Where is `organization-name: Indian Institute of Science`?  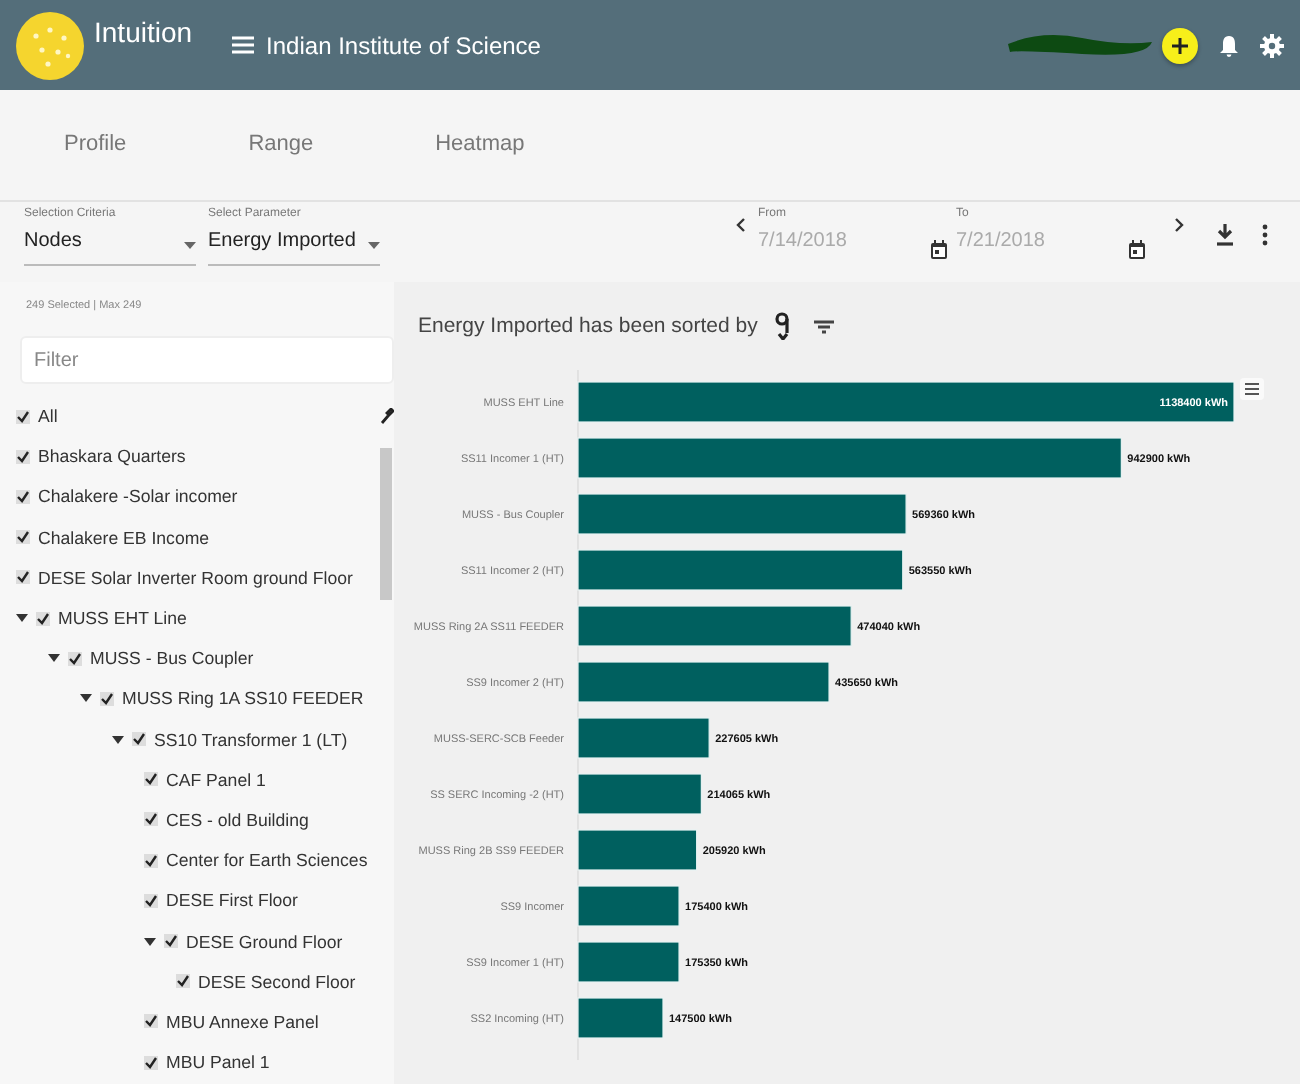 organization-name: Indian Institute of Science is located at coordinates (403, 45).